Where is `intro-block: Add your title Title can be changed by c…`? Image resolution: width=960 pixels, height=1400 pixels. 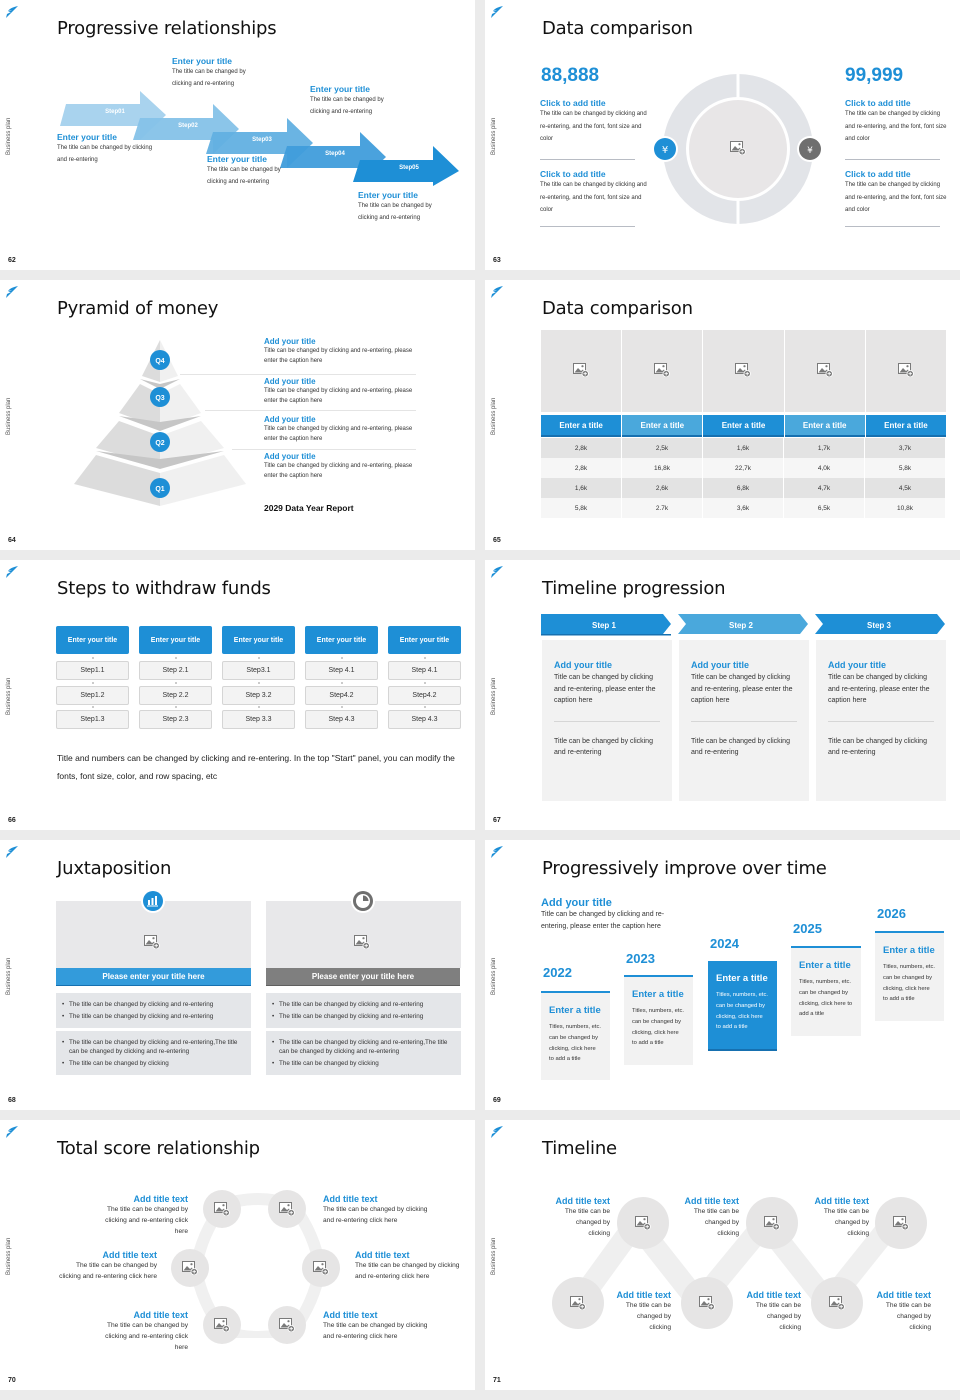
intro-block: Add your title Title can be changed by c… is located at coordinates (613, 914).